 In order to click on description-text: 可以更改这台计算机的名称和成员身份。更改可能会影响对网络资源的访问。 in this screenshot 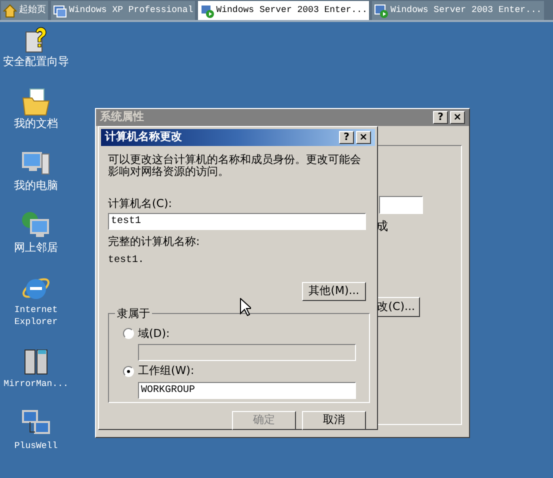, I will do `click(235, 166)`.